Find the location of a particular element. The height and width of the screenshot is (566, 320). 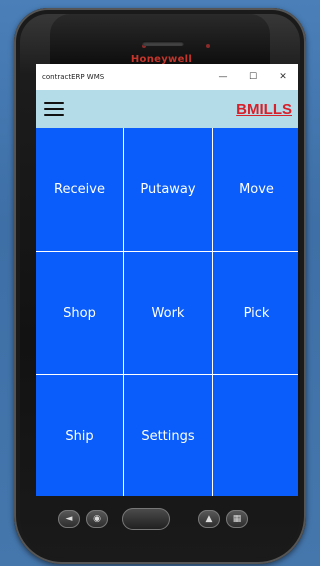

app-header: BMILLS is located at coordinates (167, 109).